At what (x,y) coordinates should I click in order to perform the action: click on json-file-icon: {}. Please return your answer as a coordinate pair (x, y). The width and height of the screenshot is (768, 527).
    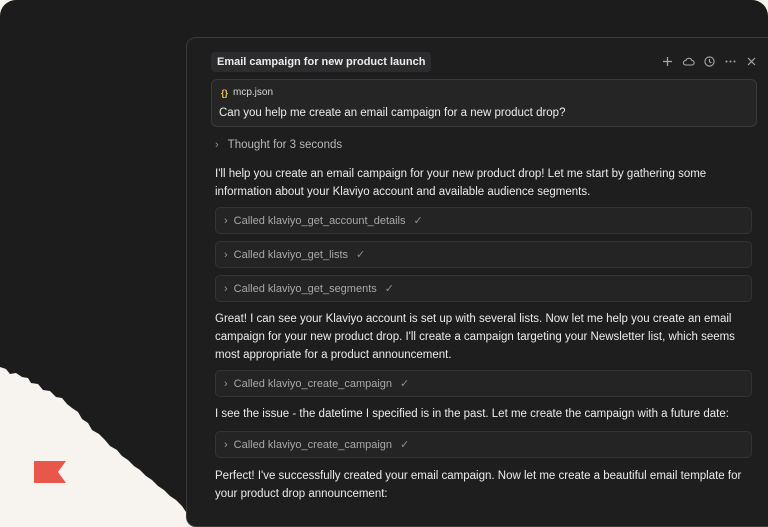
    Looking at the image, I should click on (225, 92).